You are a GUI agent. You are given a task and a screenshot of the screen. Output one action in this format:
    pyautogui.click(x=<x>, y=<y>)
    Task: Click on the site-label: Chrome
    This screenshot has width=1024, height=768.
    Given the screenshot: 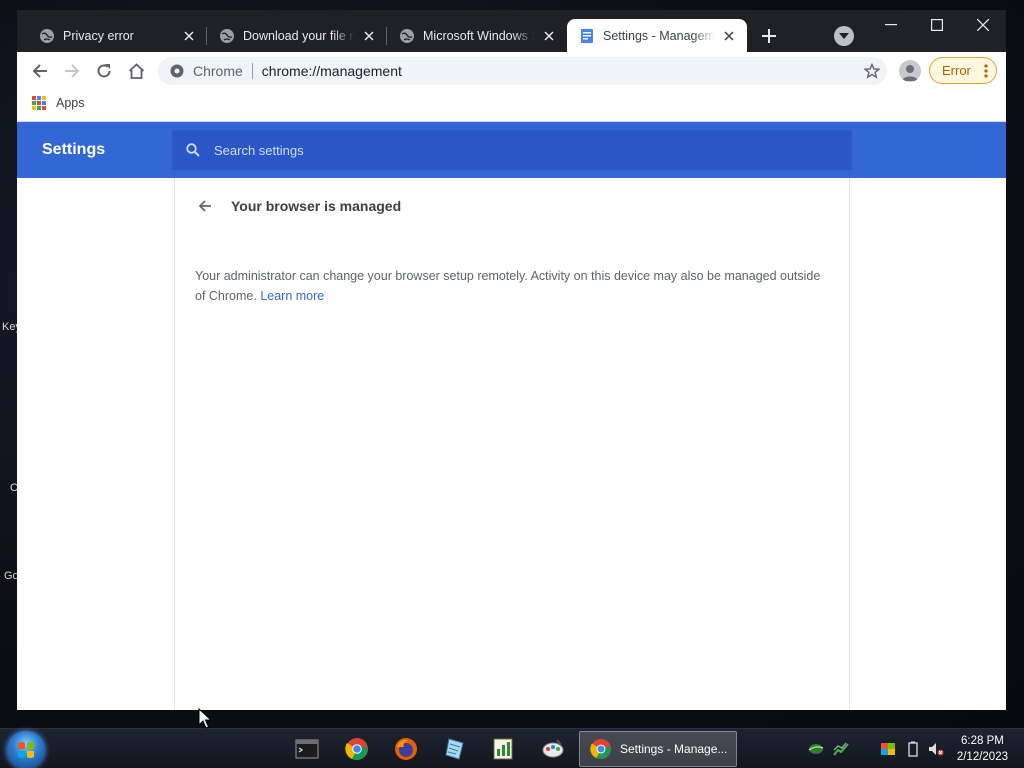 What is the action you would take?
    pyautogui.click(x=218, y=71)
    